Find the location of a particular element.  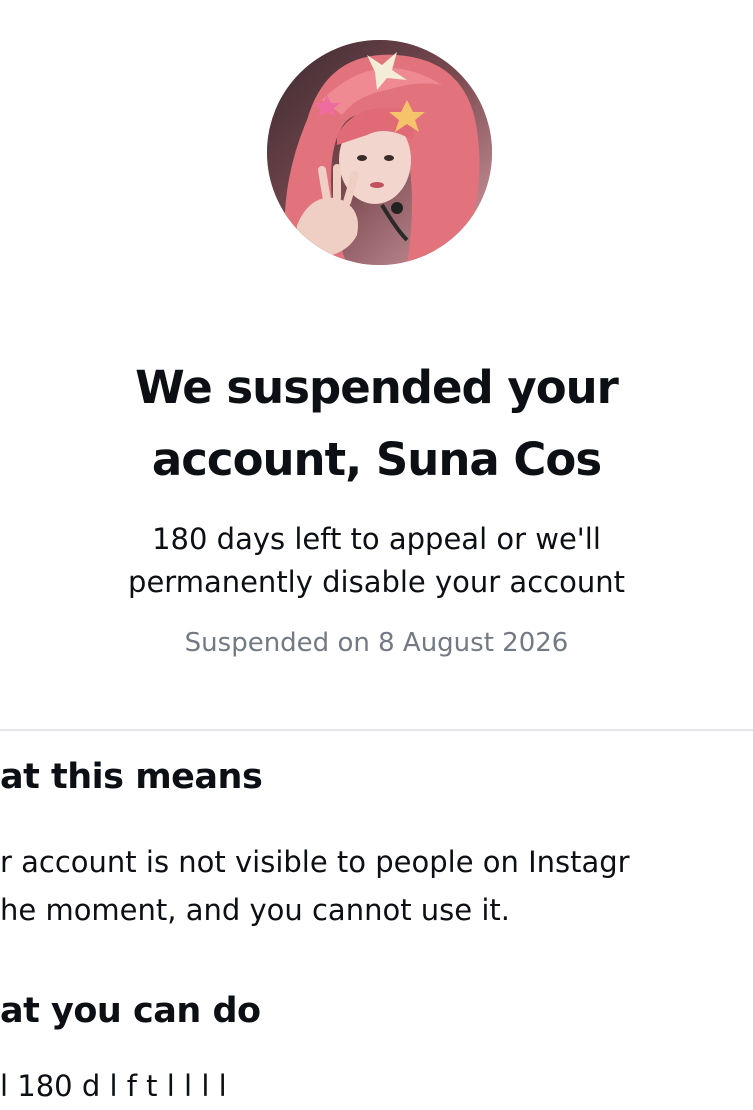

profile-photo-icon is located at coordinates (379, 152).